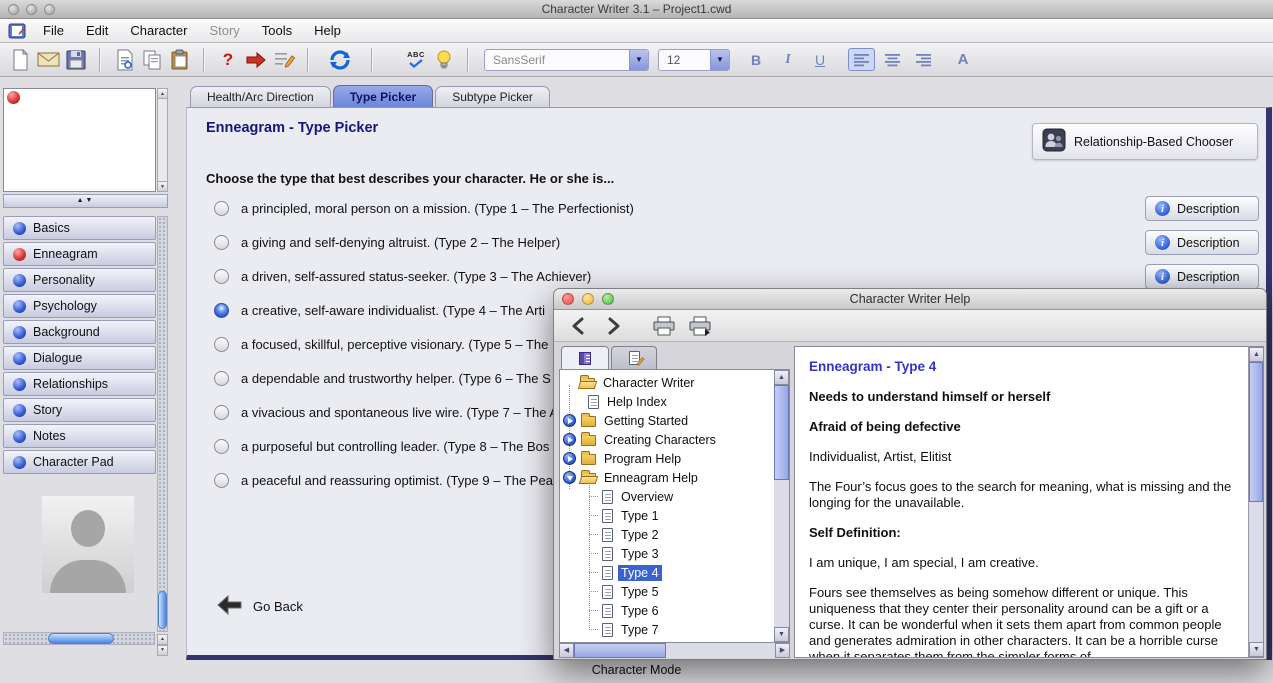 The width and height of the screenshot is (1273, 683). I want to click on description-button-type-3: i Description, so click(1202, 276).